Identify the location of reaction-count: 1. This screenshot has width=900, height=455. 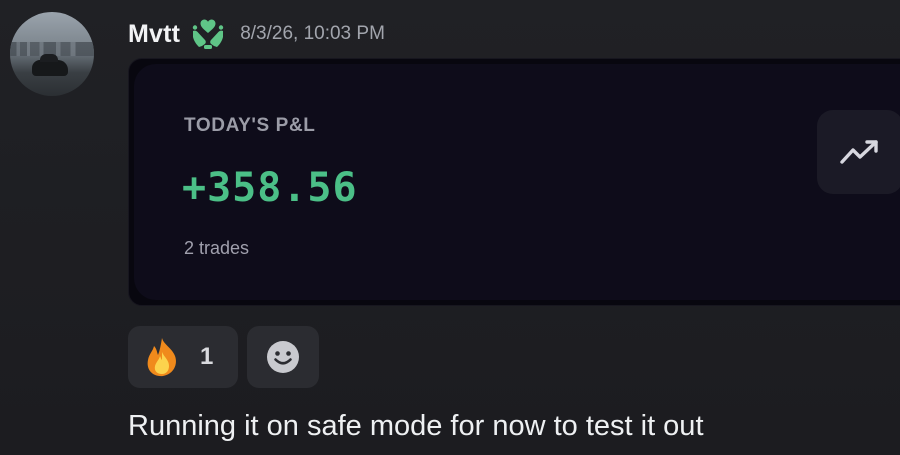
(207, 356).